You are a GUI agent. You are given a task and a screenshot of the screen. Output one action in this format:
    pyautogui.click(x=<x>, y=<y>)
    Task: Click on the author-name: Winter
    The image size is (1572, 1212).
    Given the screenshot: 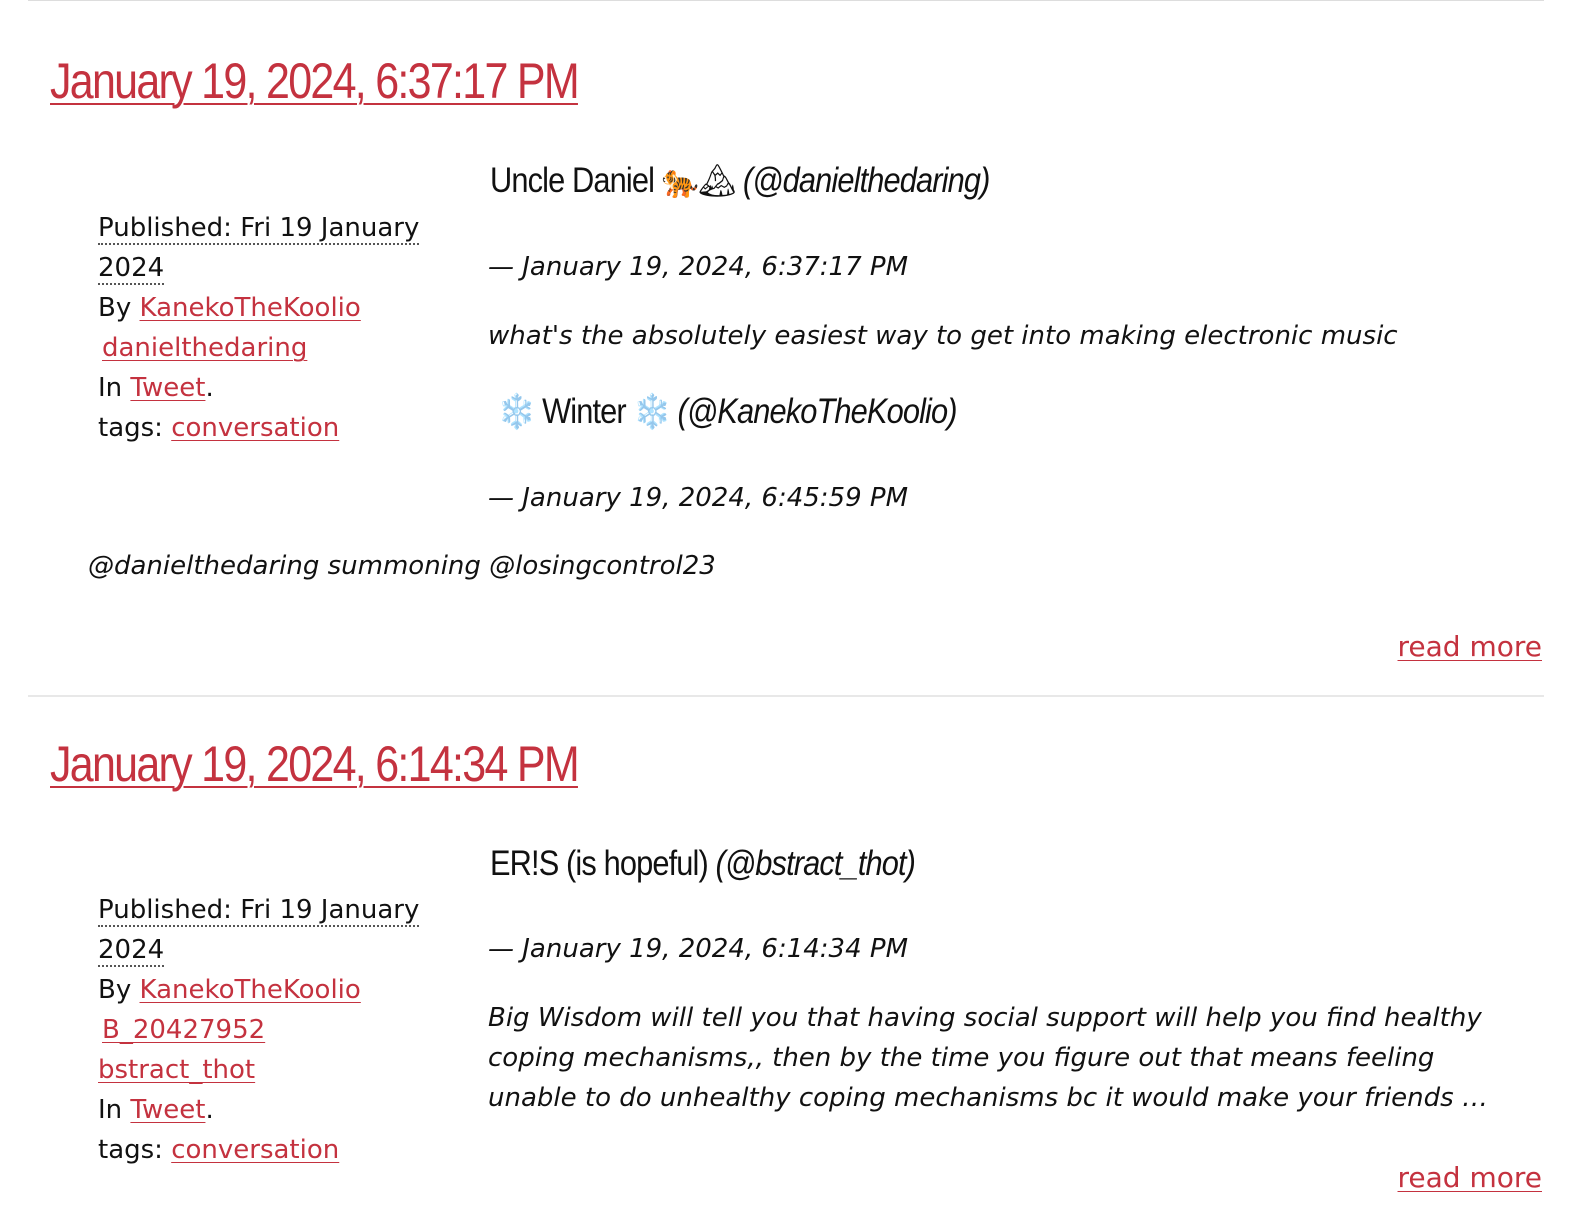 What is the action you would take?
    pyautogui.click(x=584, y=411)
    